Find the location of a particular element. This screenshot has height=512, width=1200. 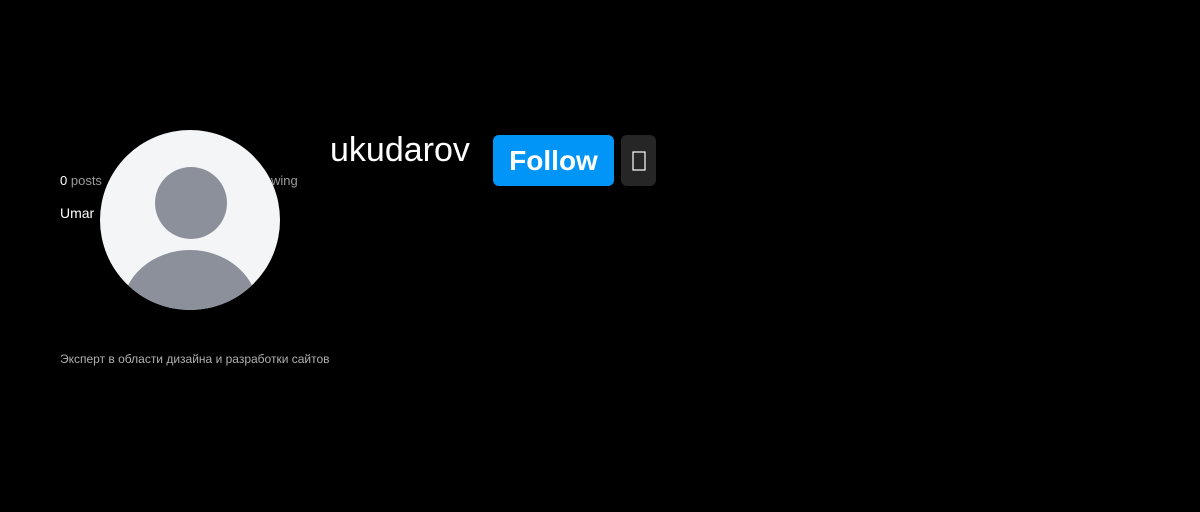

more-options-icon is located at coordinates (638, 160).